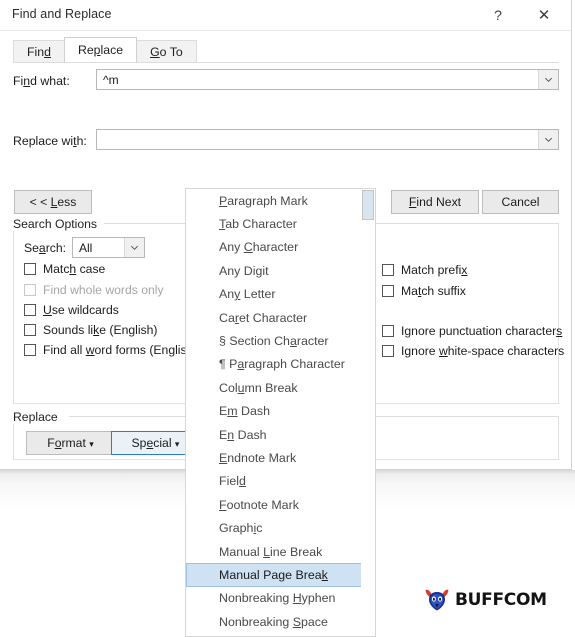 Image resolution: width=575 pixels, height=637 pixels. What do you see at coordinates (30, 330) in the screenshot?
I see `checkbox-sounds-like-box` at bounding box center [30, 330].